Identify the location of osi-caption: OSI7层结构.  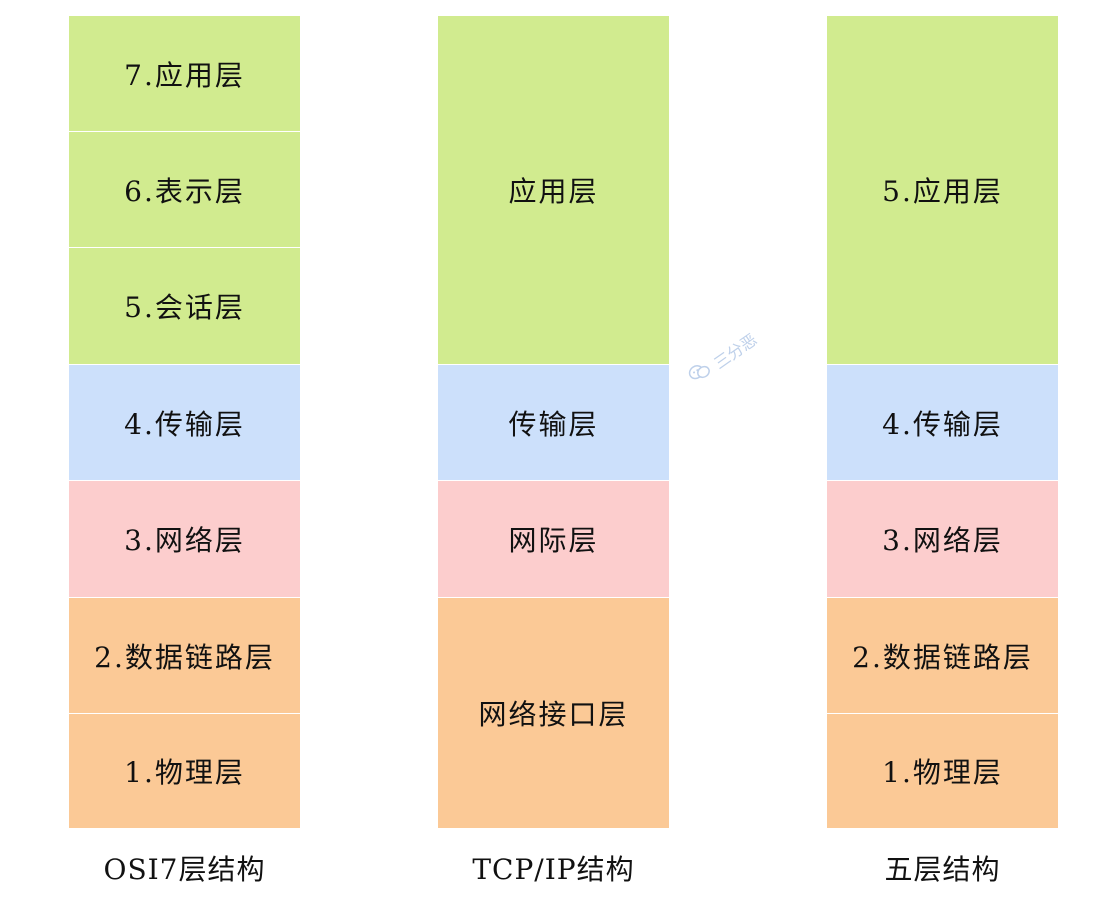
(184, 869).